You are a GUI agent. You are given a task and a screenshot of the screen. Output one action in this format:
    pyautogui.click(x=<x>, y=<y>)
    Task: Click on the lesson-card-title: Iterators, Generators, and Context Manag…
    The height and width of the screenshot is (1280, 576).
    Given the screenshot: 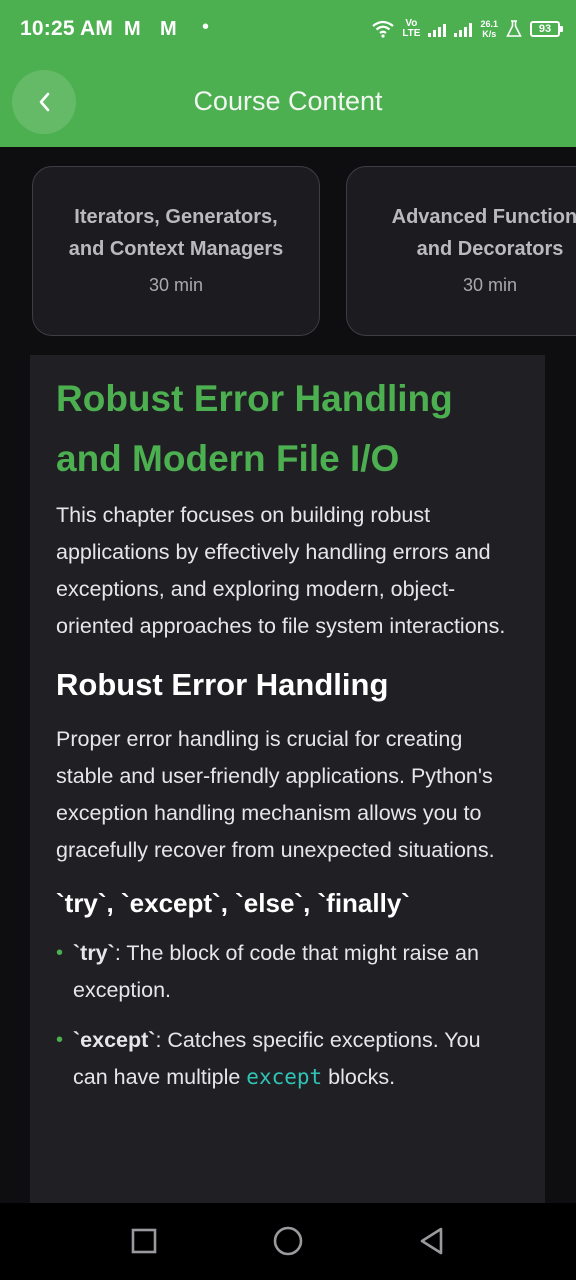 What is the action you would take?
    pyautogui.click(x=176, y=233)
    